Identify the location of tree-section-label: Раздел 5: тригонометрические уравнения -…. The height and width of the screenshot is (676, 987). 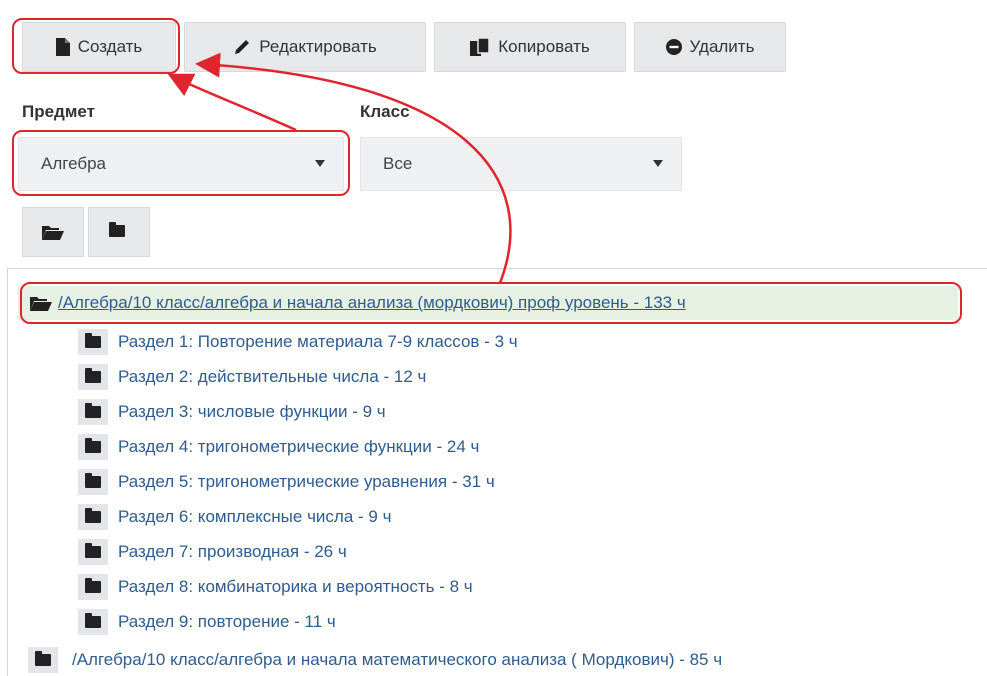
(306, 481).